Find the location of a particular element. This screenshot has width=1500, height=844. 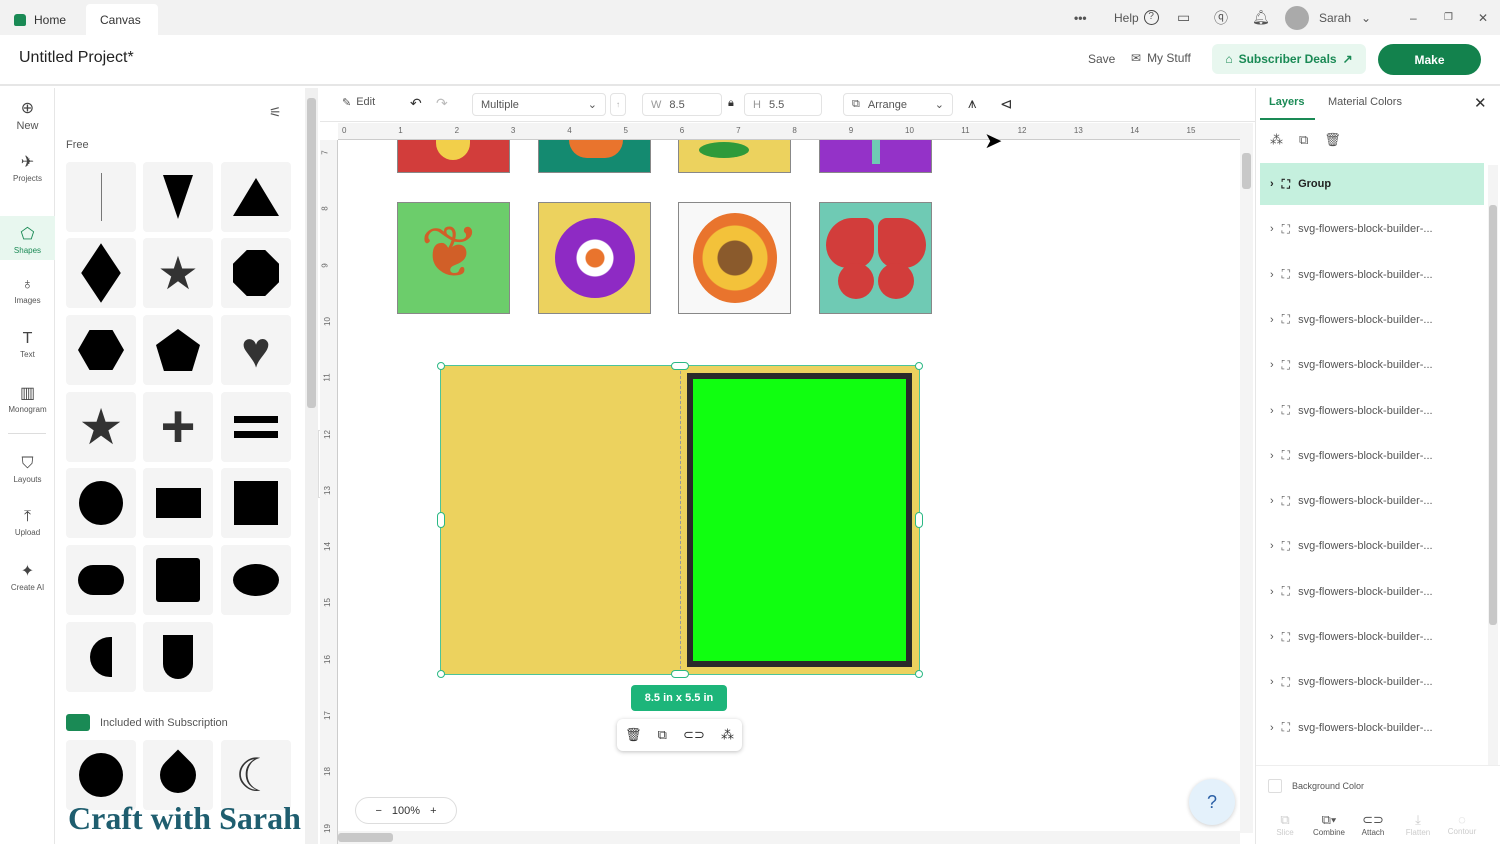

attach-button: ⊂⊃ Attach is located at coordinates (1373, 824).